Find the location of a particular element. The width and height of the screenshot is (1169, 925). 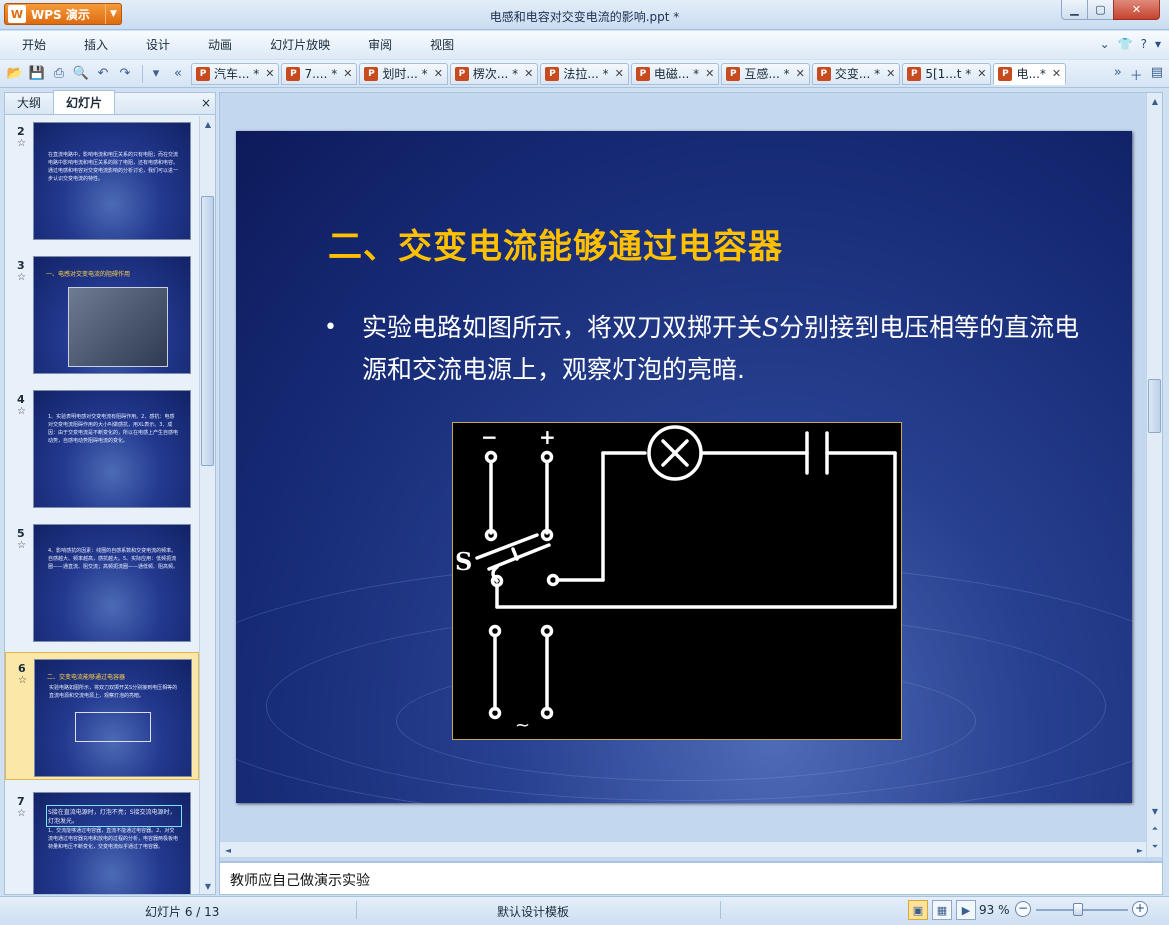

ac-symbol: ~ is located at coordinates (523, 725).